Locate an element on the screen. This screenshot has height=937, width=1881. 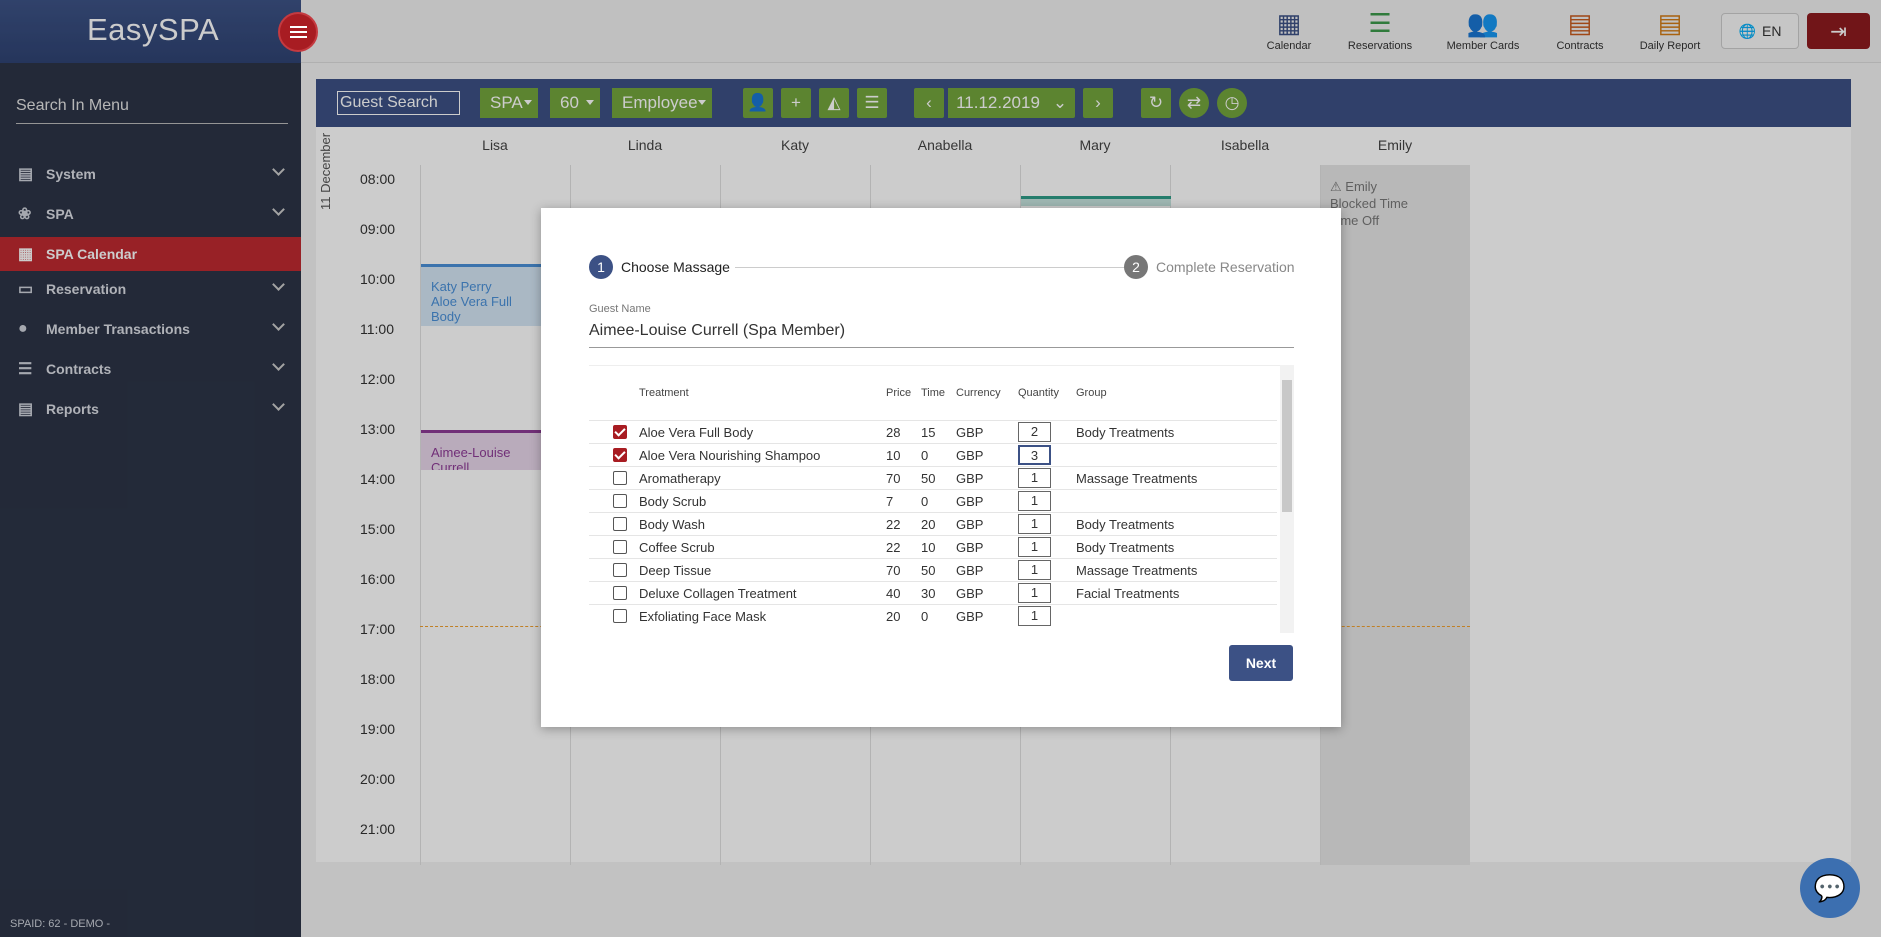
menu-toggle-button is located at coordinates (298, 32).